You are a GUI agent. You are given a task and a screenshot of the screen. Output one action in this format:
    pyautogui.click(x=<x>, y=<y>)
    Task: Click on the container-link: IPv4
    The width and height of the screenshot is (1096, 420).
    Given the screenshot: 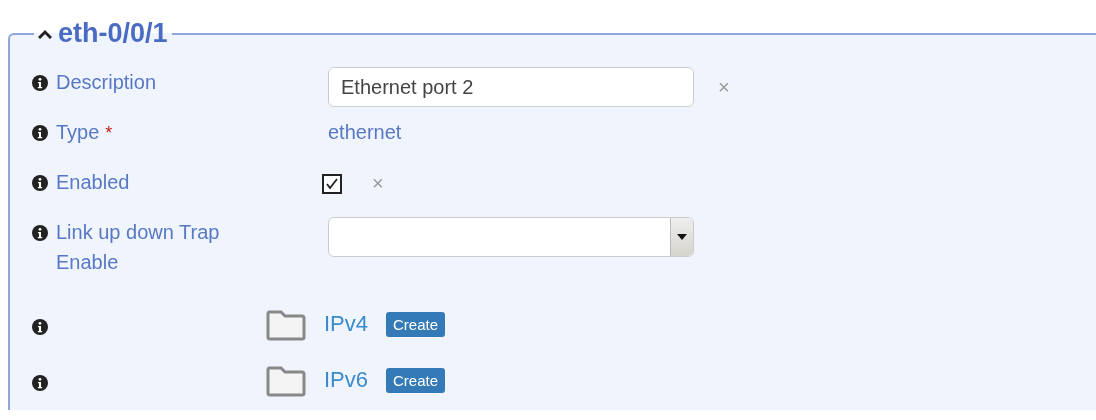 What is the action you would take?
    pyautogui.click(x=346, y=324)
    